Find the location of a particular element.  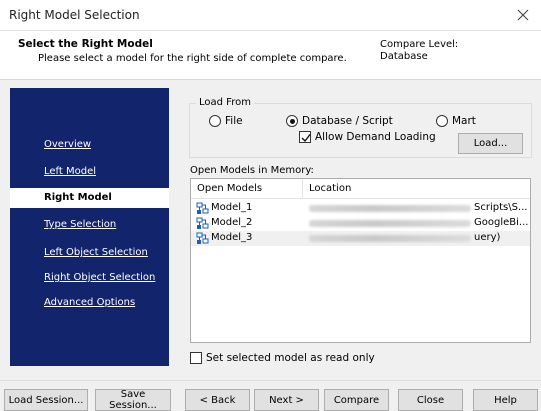

radio-mart: Mart is located at coordinates (456, 121).